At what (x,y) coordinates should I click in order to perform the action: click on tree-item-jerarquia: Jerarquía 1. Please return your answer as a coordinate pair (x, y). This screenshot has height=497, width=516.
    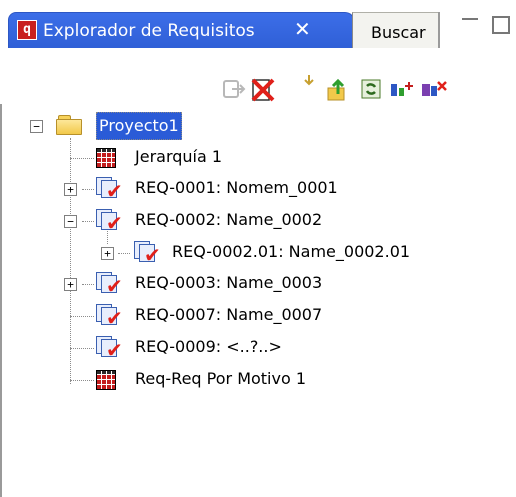
    Looking at the image, I should click on (150, 158).